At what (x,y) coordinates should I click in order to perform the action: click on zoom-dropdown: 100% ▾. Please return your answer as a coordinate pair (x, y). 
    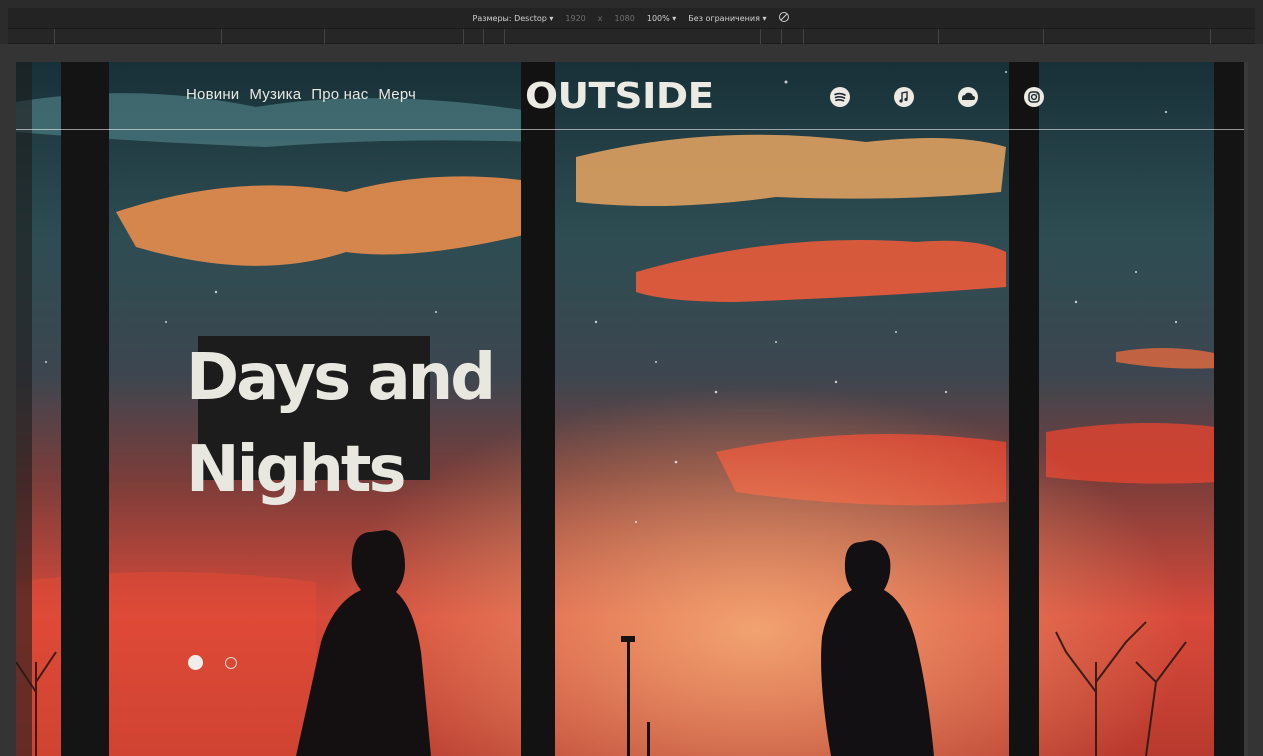
    Looking at the image, I should click on (661, 18).